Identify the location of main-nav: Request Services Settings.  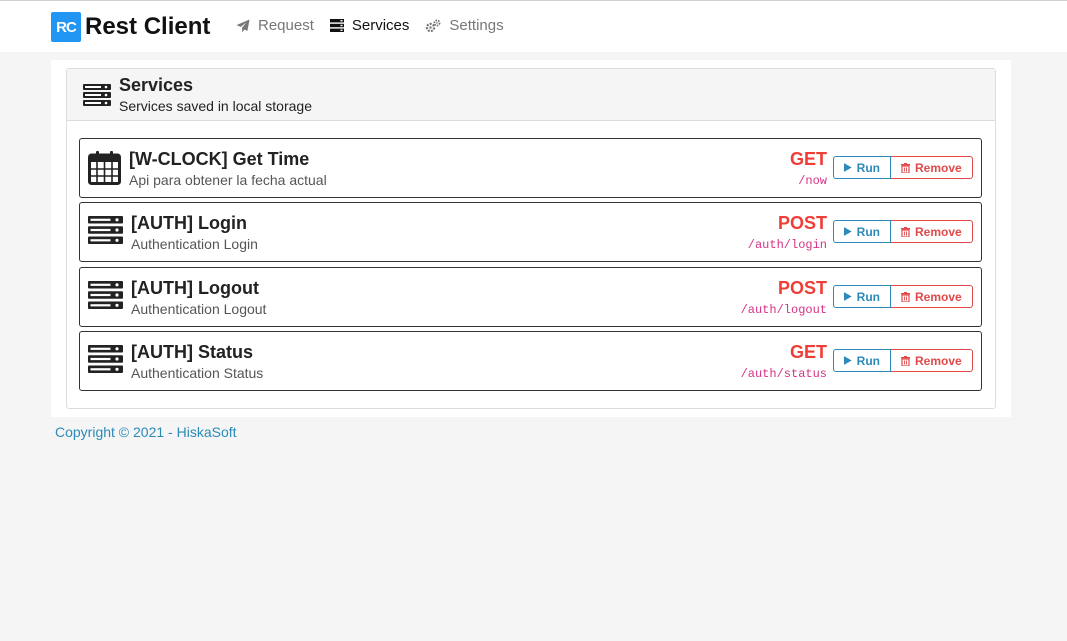
(378, 25).